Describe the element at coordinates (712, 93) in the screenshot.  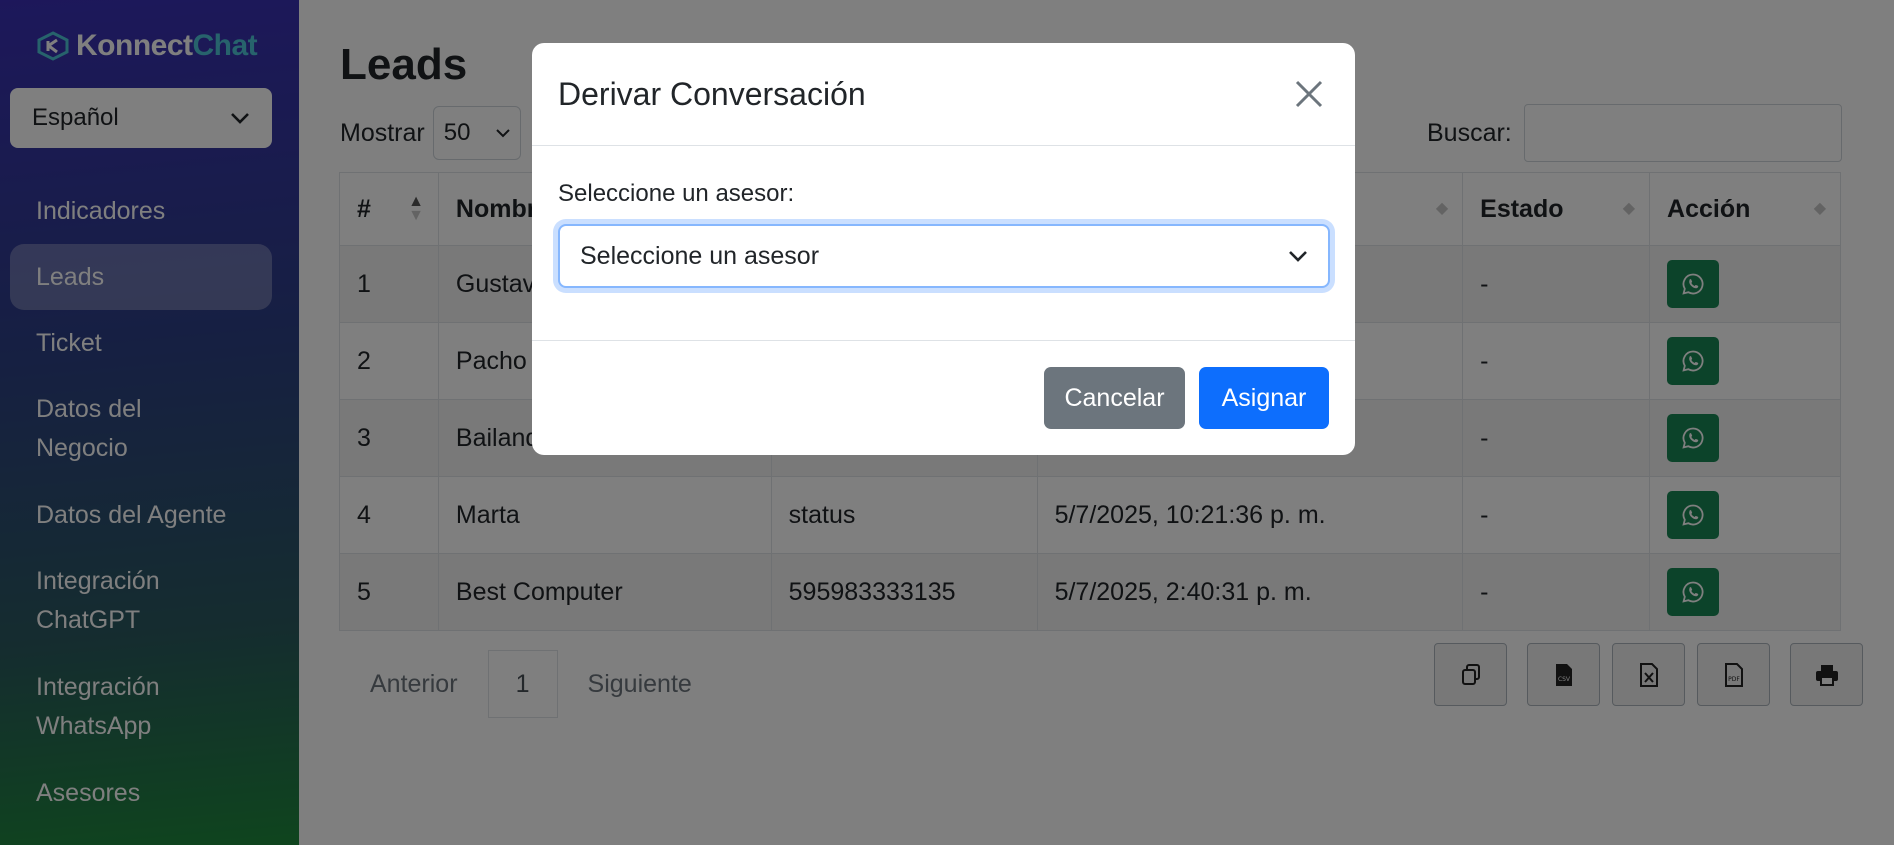
I see `modal-title: Derivar Conversación` at that location.